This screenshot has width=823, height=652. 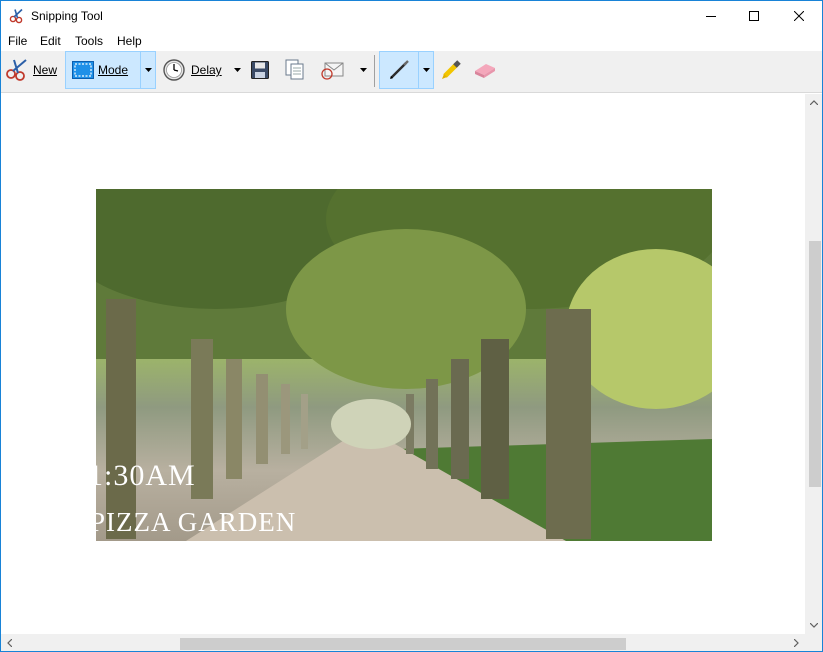 I want to click on scissors-app-icon, so click(x=16, y=16).